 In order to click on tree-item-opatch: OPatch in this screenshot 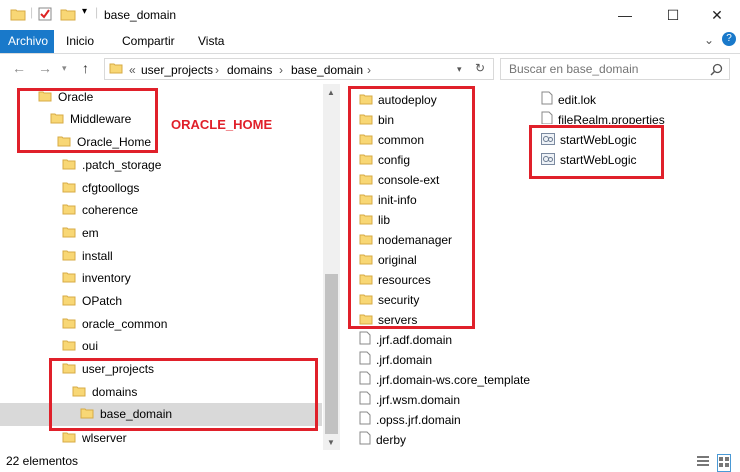, I will do `click(92, 301)`.